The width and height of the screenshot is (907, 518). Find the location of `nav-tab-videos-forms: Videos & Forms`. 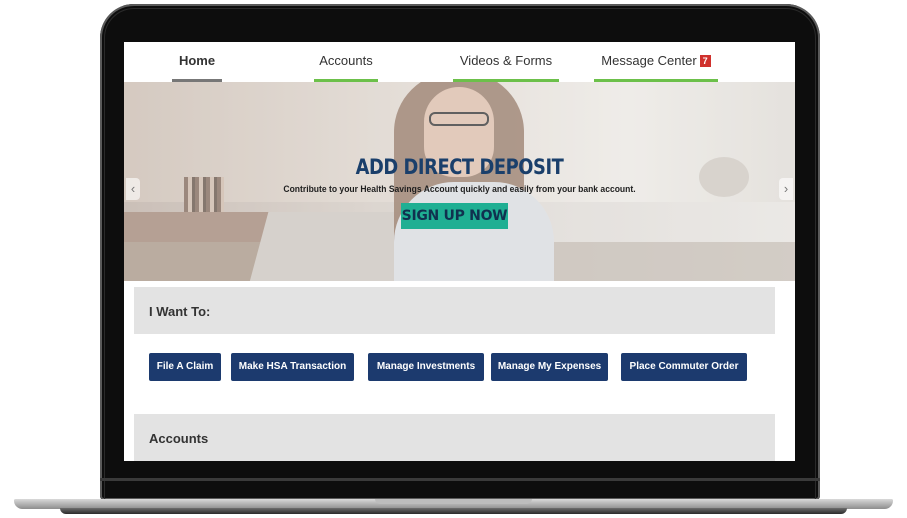

nav-tab-videos-forms: Videos & Forms is located at coordinates (506, 62).